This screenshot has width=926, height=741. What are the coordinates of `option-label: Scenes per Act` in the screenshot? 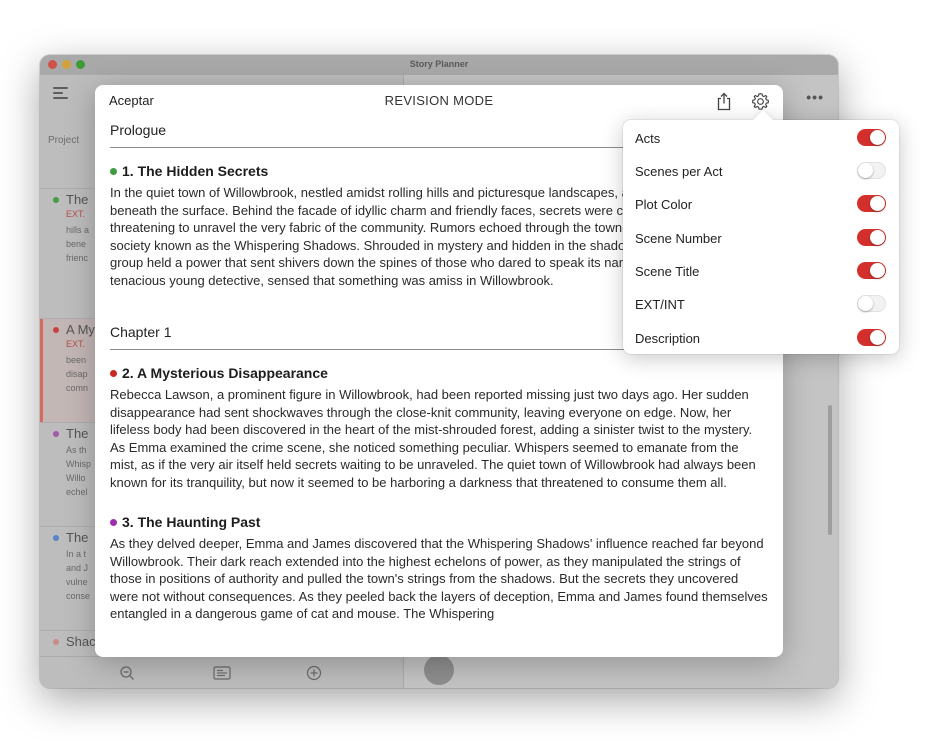 It's located at (679, 171).